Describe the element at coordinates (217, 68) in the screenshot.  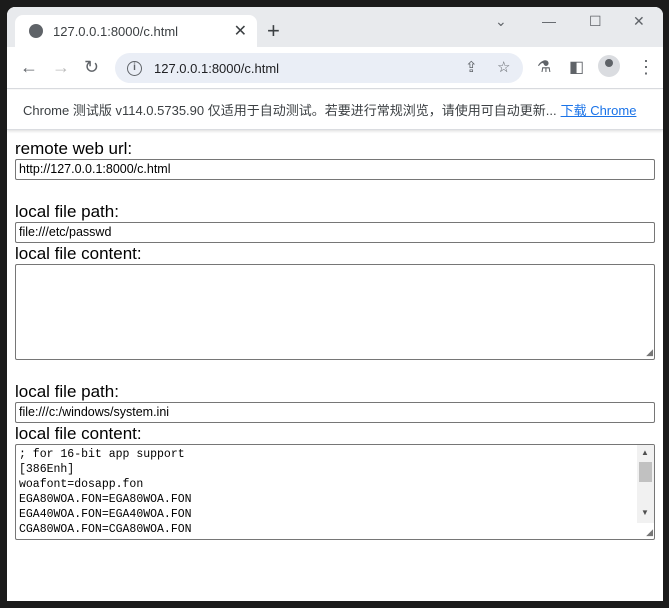
I see `url-text: 127.0.0.1:8000/c.html` at that location.